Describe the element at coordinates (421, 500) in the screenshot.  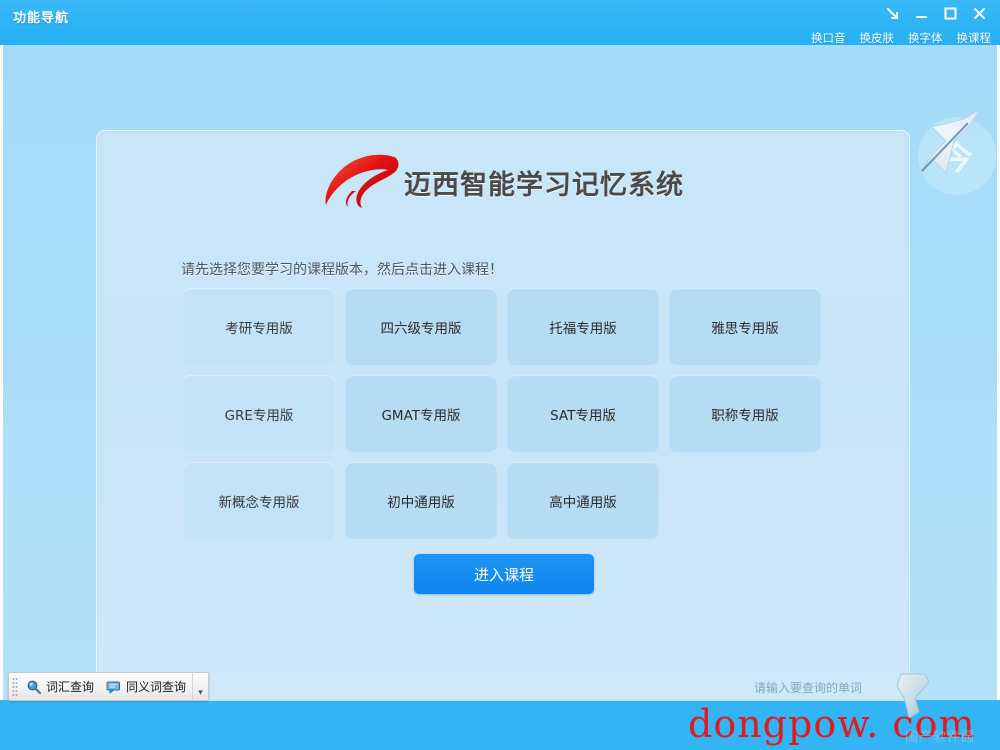
I see `course-tile-junior-high: 初中通用版` at that location.